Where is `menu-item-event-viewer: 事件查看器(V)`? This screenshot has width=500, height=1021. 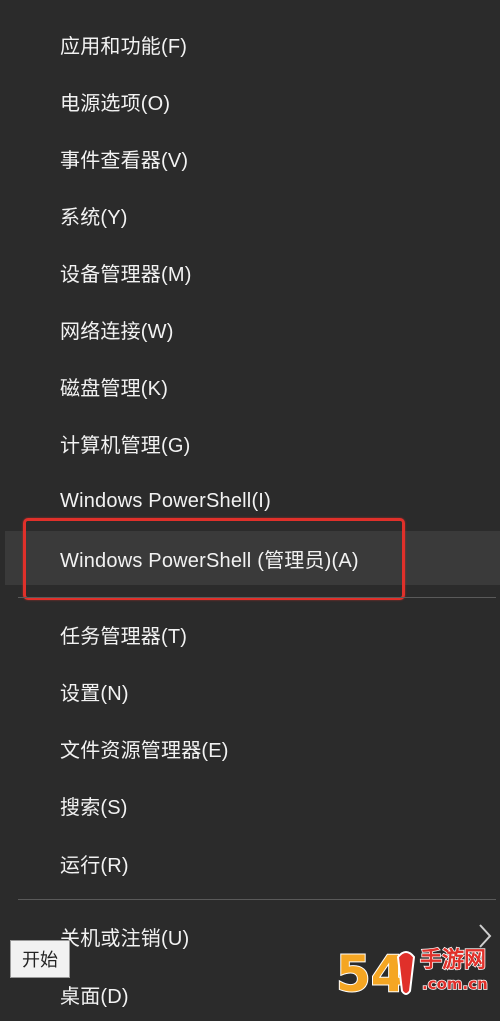
menu-item-event-viewer: 事件查看器(V) is located at coordinates (250, 158).